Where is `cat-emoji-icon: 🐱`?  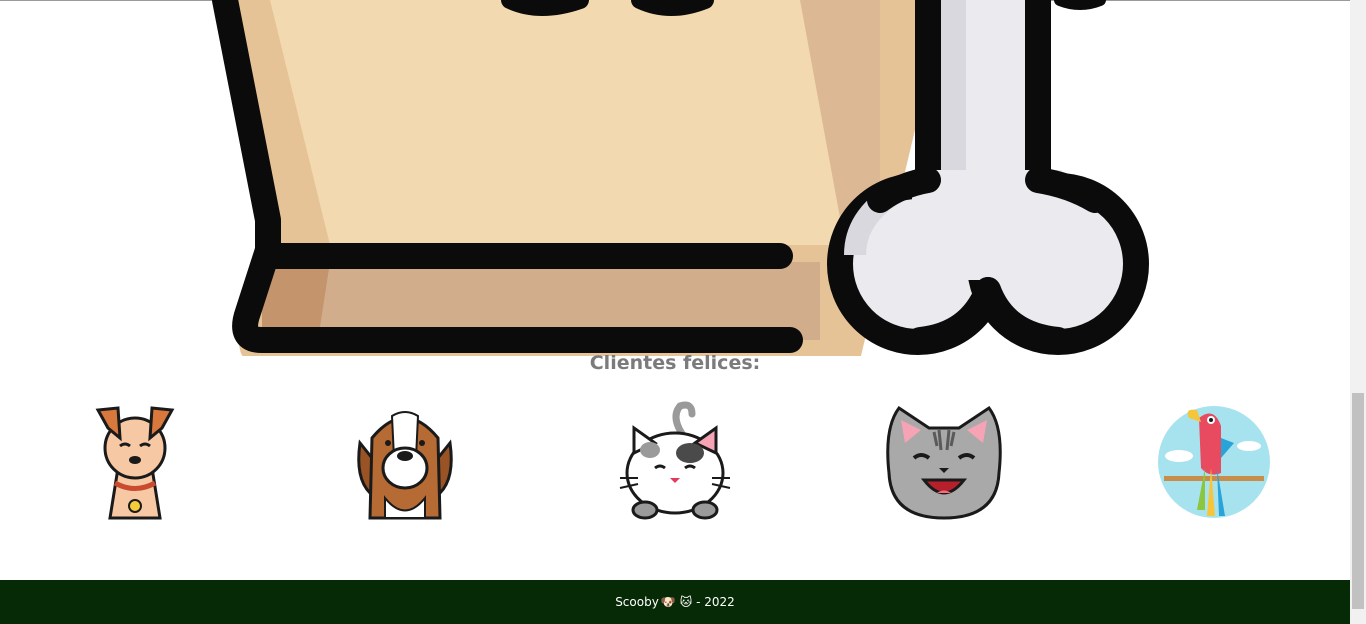
cat-emoji-icon: 🐱 is located at coordinates (686, 602).